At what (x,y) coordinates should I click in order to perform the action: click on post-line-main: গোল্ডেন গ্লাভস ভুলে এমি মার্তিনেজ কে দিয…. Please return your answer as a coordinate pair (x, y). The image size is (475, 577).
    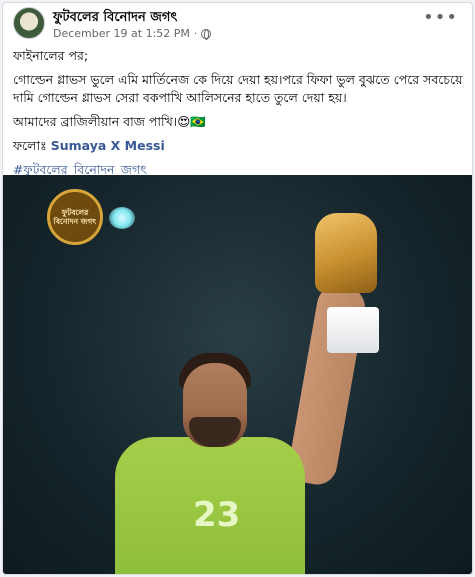
    Looking at the image, I should click on (238, 88).